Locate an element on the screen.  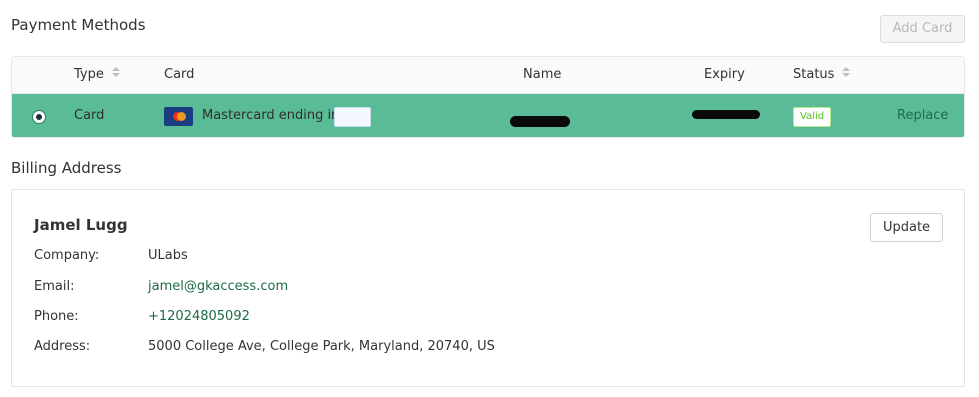
billing-contact-name: Jamel Lugg is located at coordinates (81, 225).